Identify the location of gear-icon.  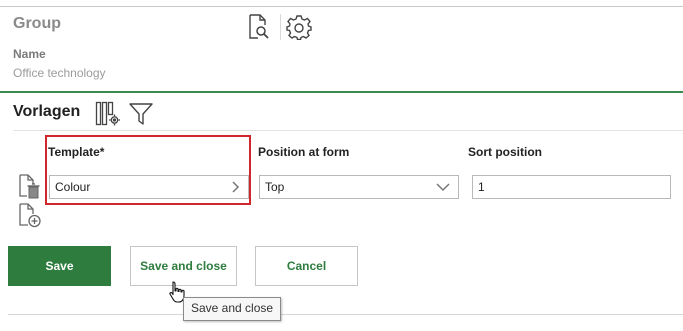
(299, 29).